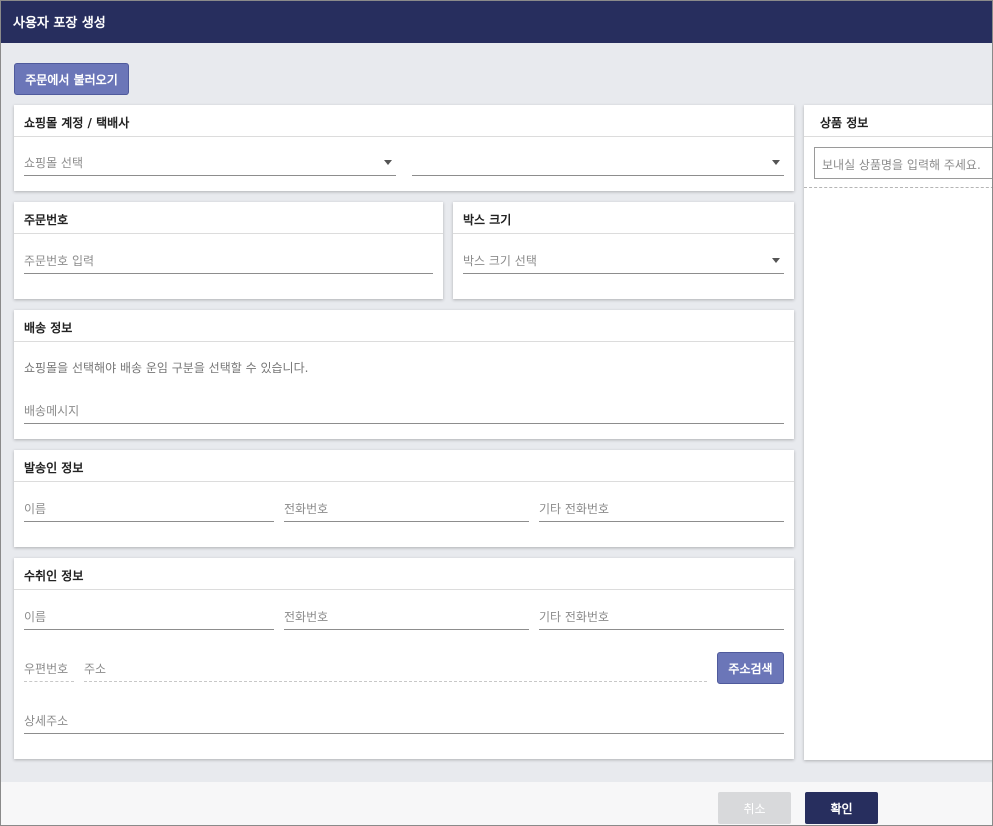  Describe the element at coordinates (95, 669) in the screenshot. I see `recipient-address-placeholder: 주소` at that location.